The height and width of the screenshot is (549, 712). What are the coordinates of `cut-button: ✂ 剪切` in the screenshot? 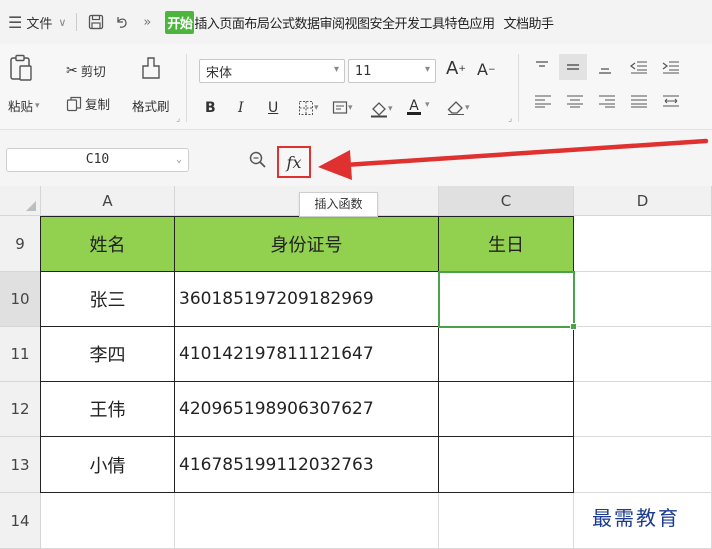 It's located at (86, 70).